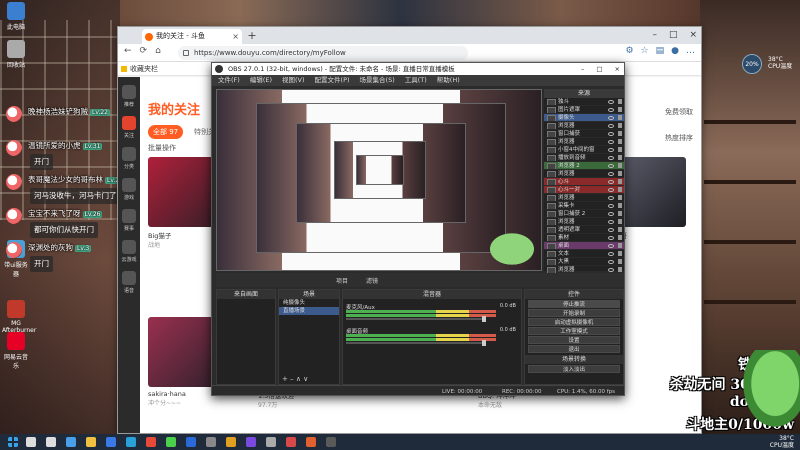 This screenshot has width=800, height=450. I want to click on page-action-button: 热度排序, so click(679, 138).